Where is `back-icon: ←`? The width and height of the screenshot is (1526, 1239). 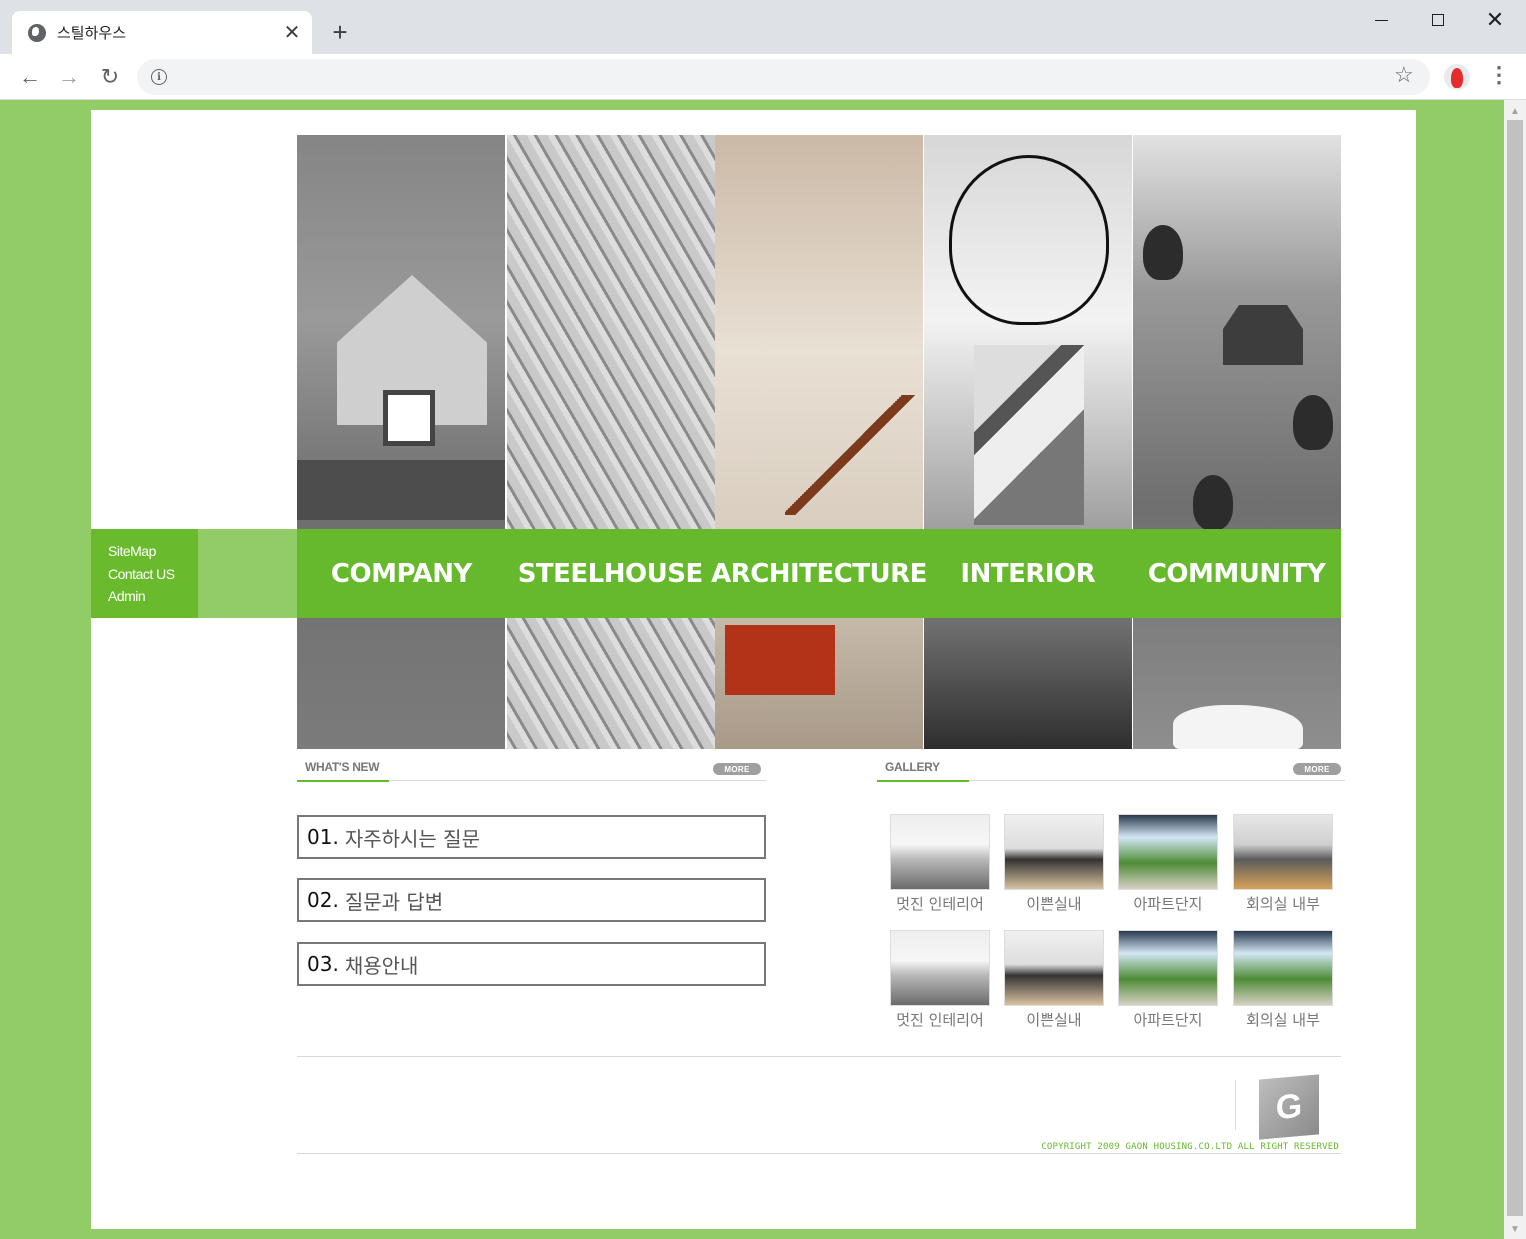 back-icon: ← is located at coordinates (30, 77).